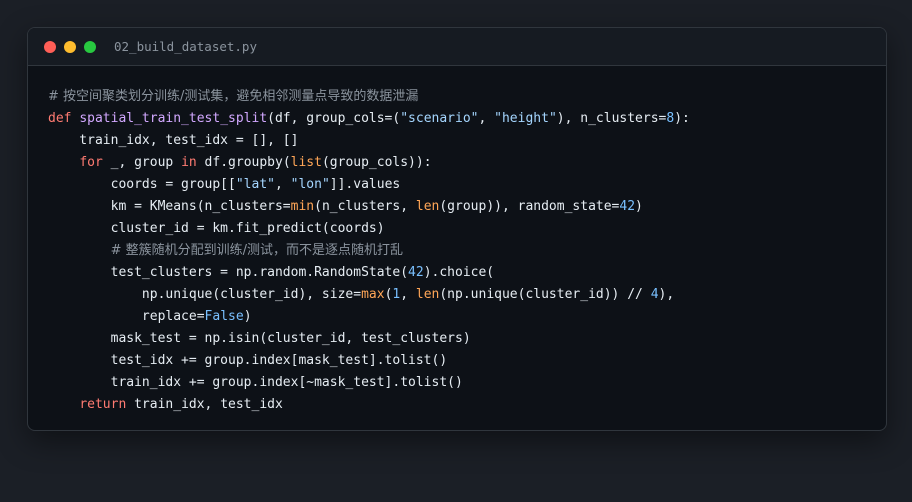  I want to click on code-token: (group_cols)):, so click(376, 162).